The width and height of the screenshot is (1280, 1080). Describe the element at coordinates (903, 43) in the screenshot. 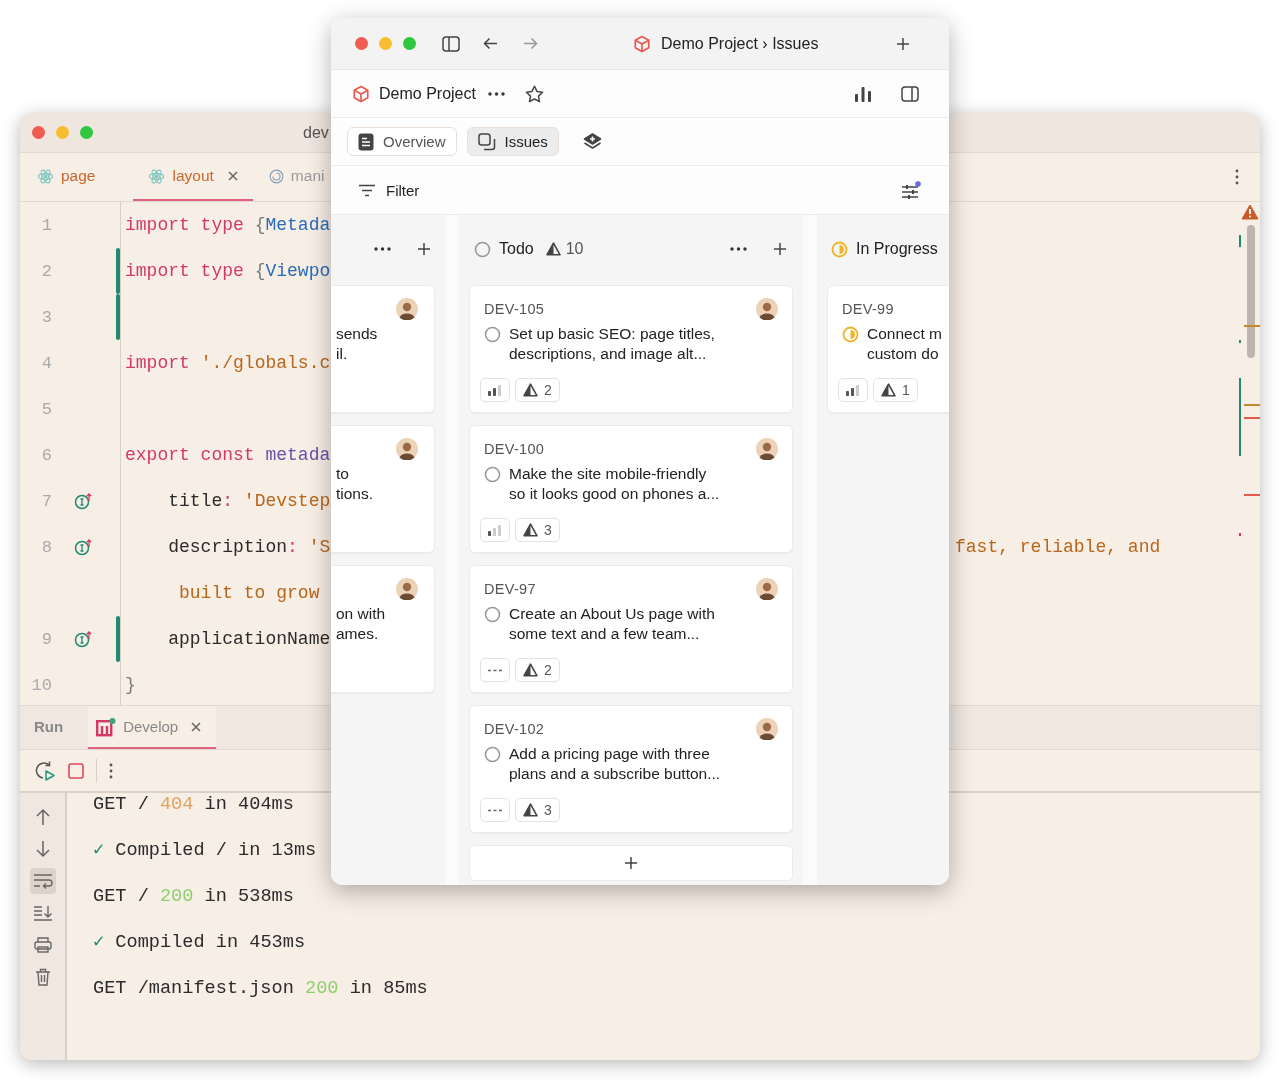

I see `new-tab-icon` at that location.